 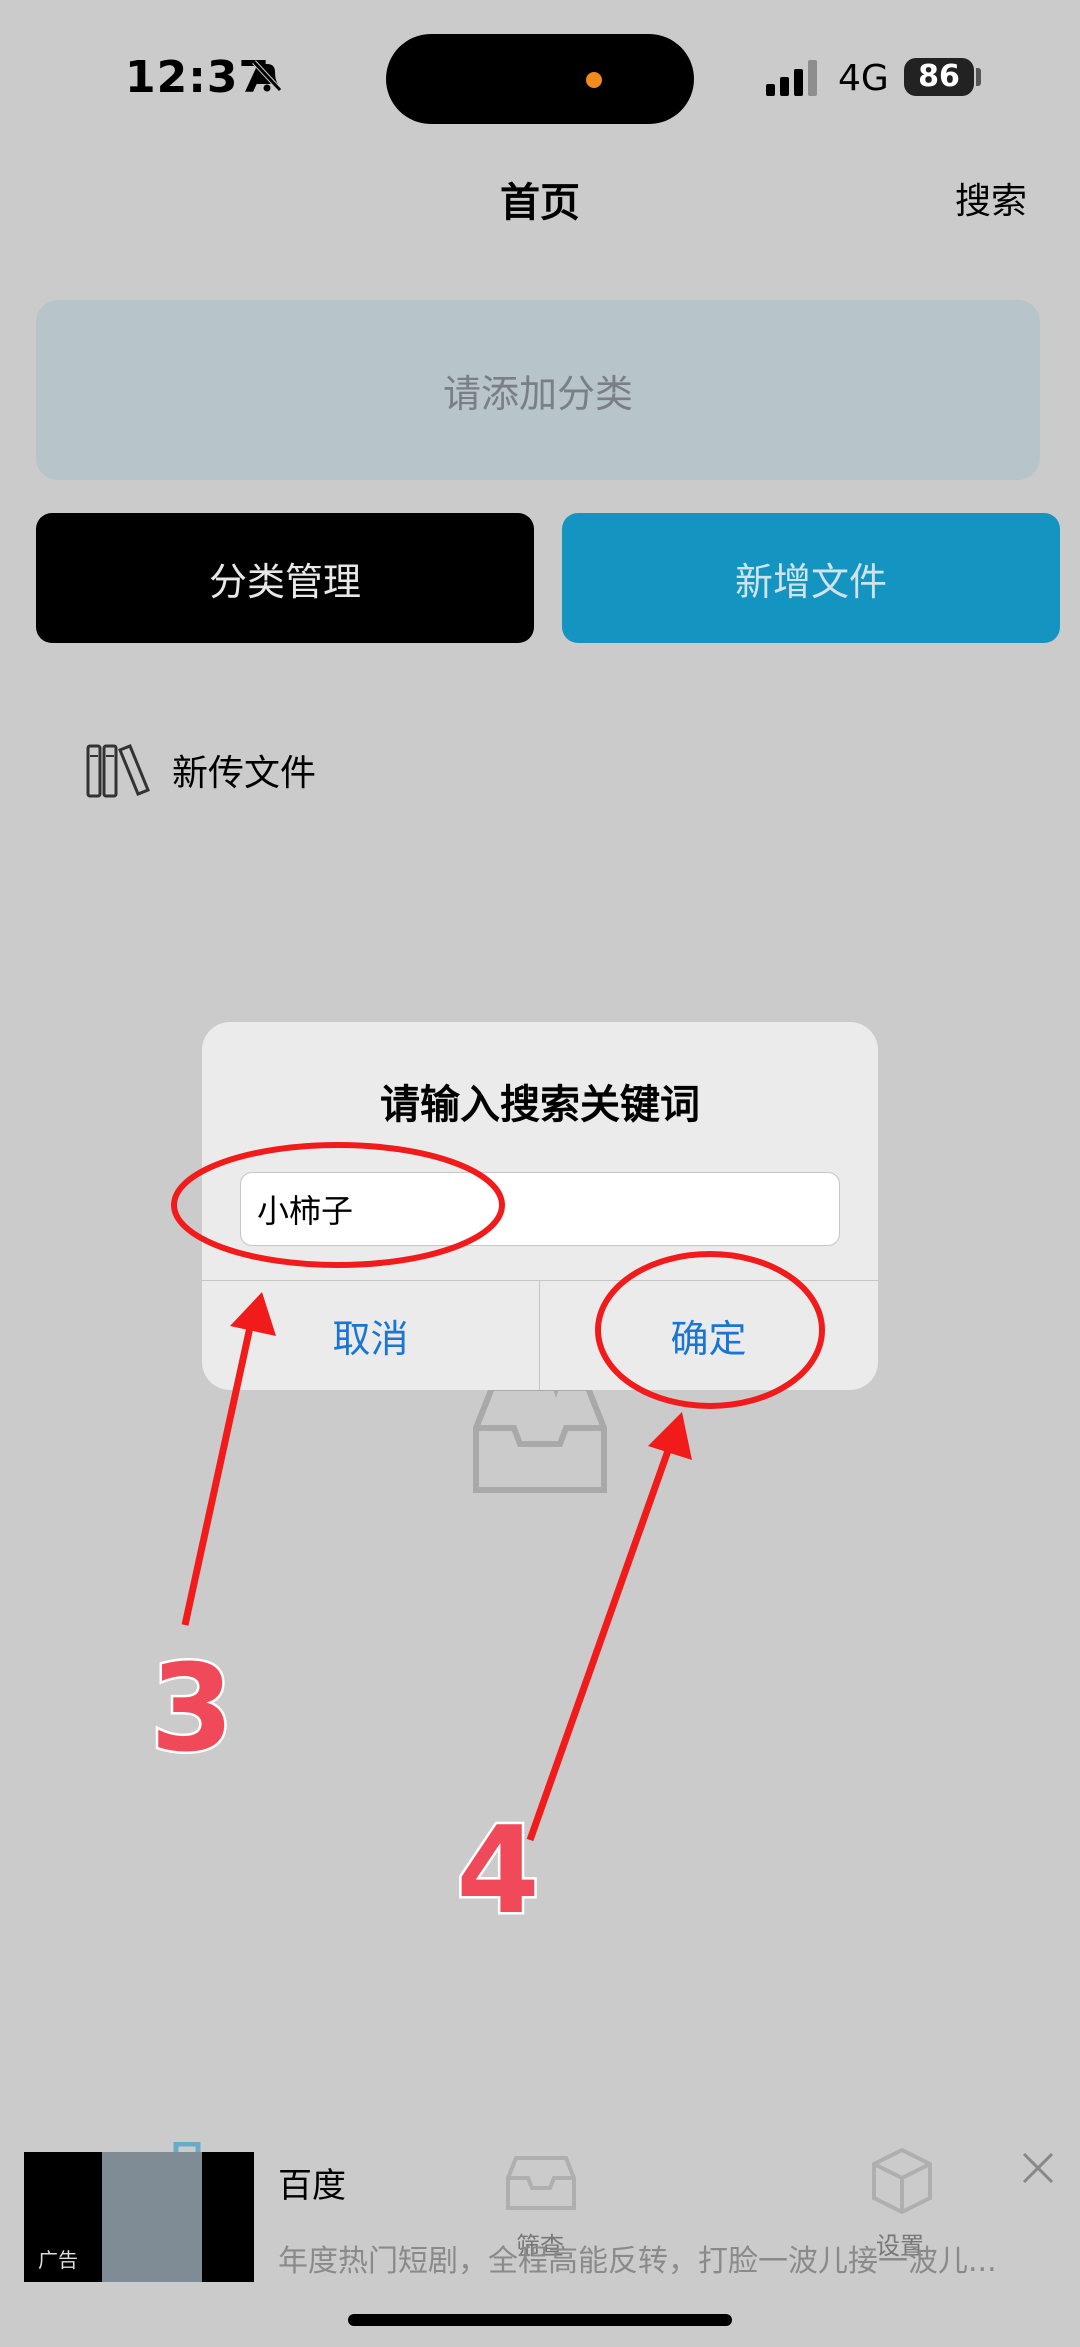 I want to click on step-4-label: 4, so click(x=498, y=1871).